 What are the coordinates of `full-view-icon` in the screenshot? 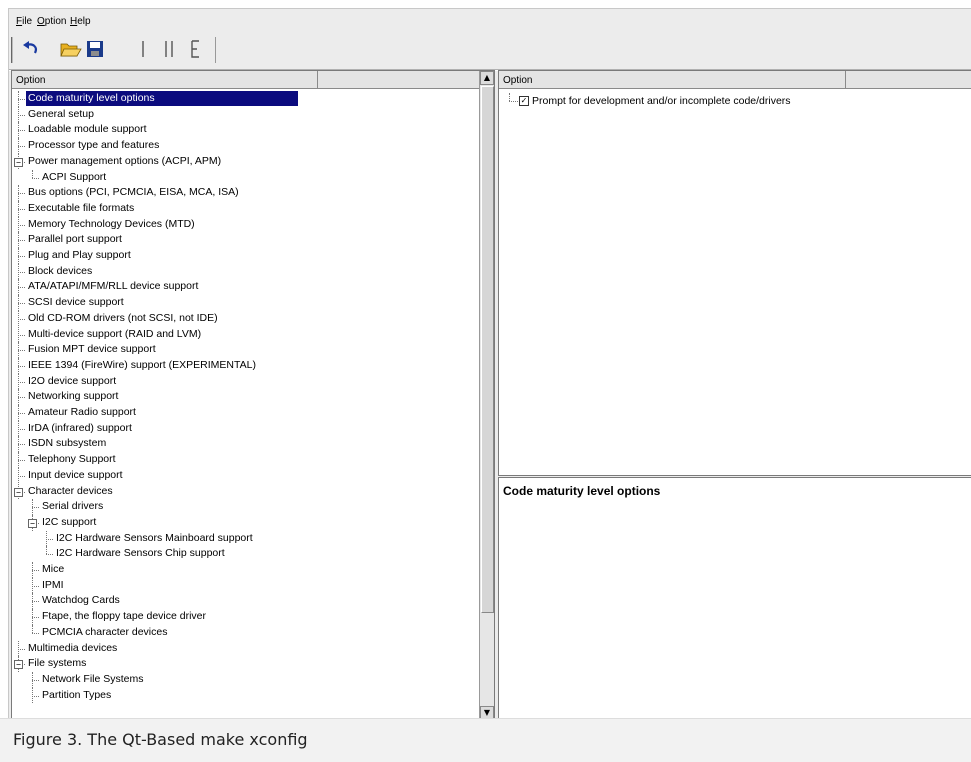 It's located at (195, 49).